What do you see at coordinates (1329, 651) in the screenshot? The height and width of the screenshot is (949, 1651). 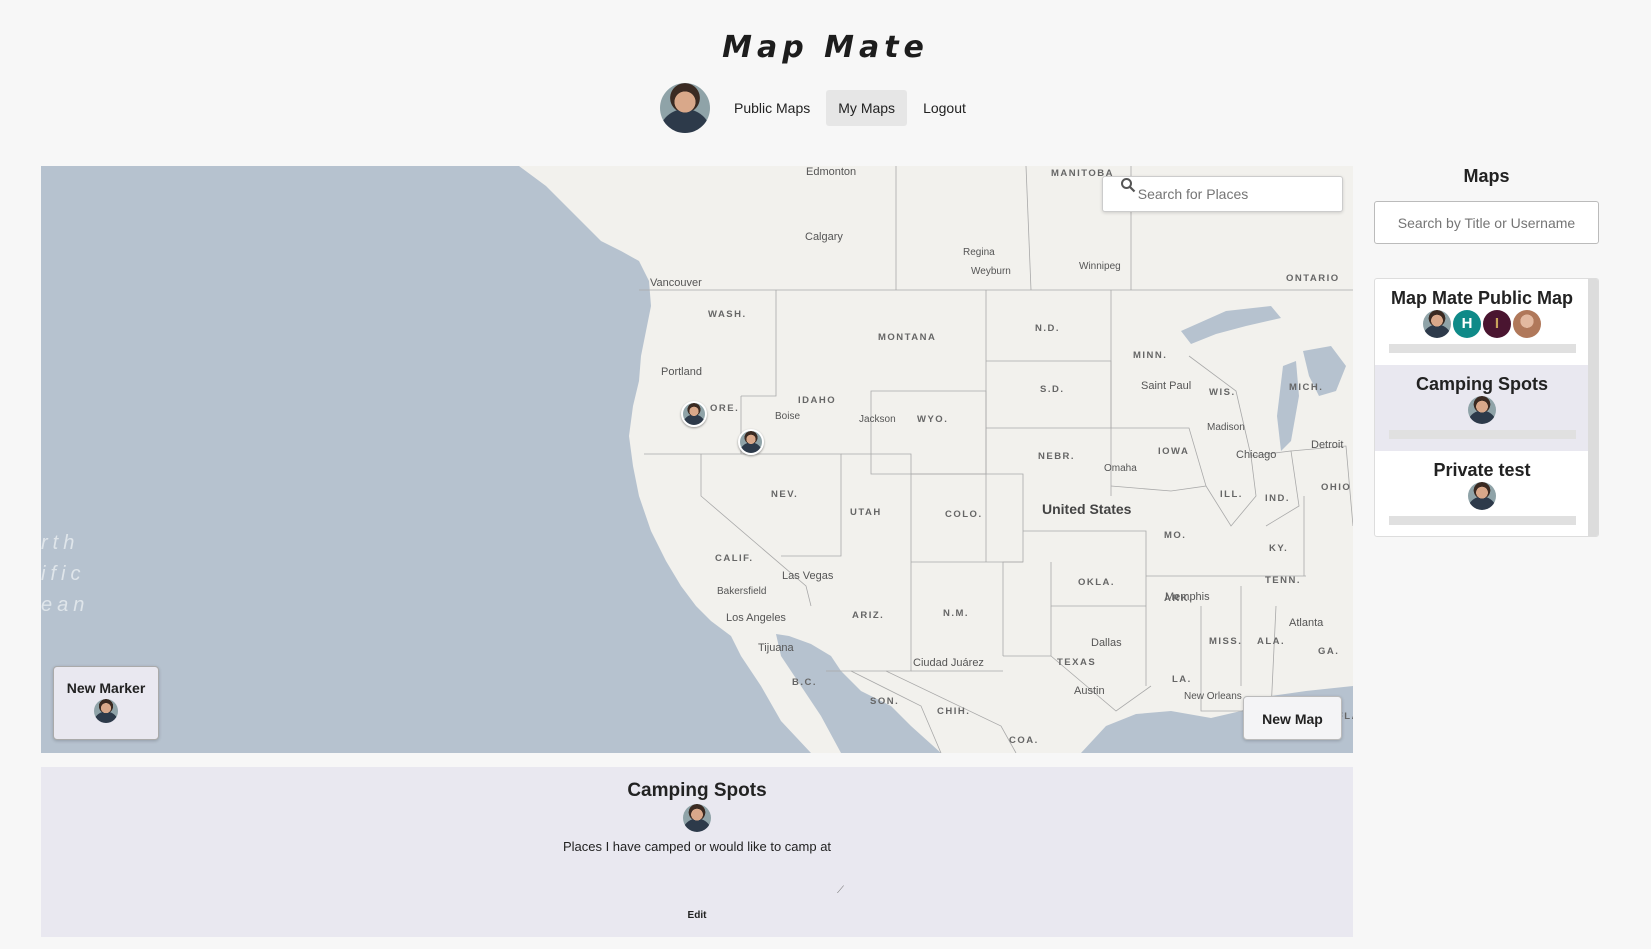 I see `state-label: GA.` at bounding box center [1329, 651].